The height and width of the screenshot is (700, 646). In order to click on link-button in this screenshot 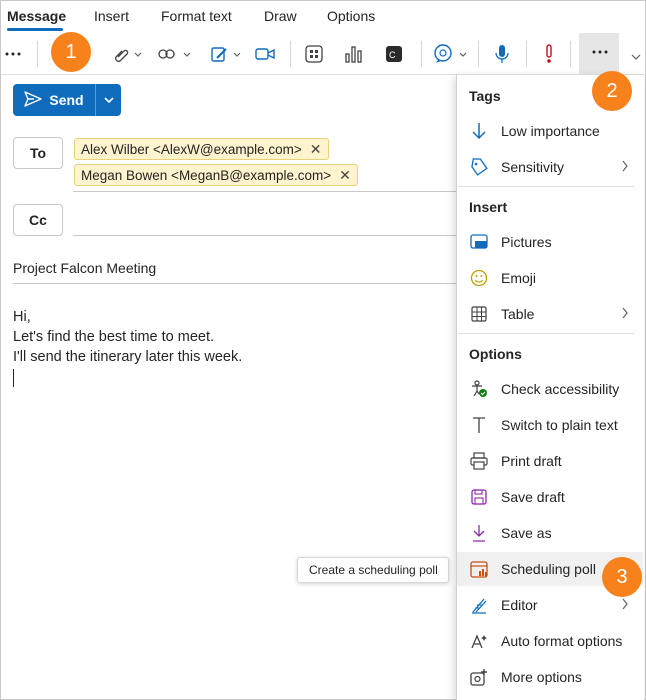, I will do `click(174, 54)`.